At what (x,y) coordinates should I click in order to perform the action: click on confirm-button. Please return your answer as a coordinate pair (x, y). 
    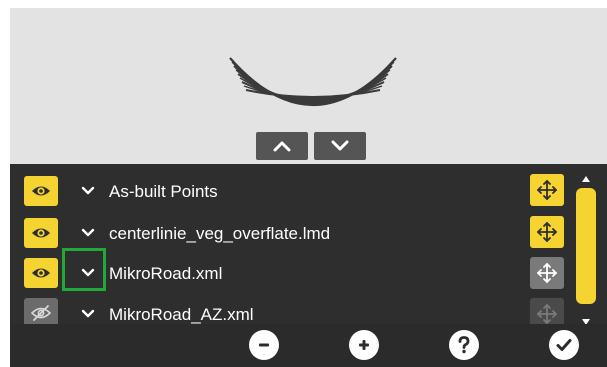
    Looking at the image, I should click on (564, 345).